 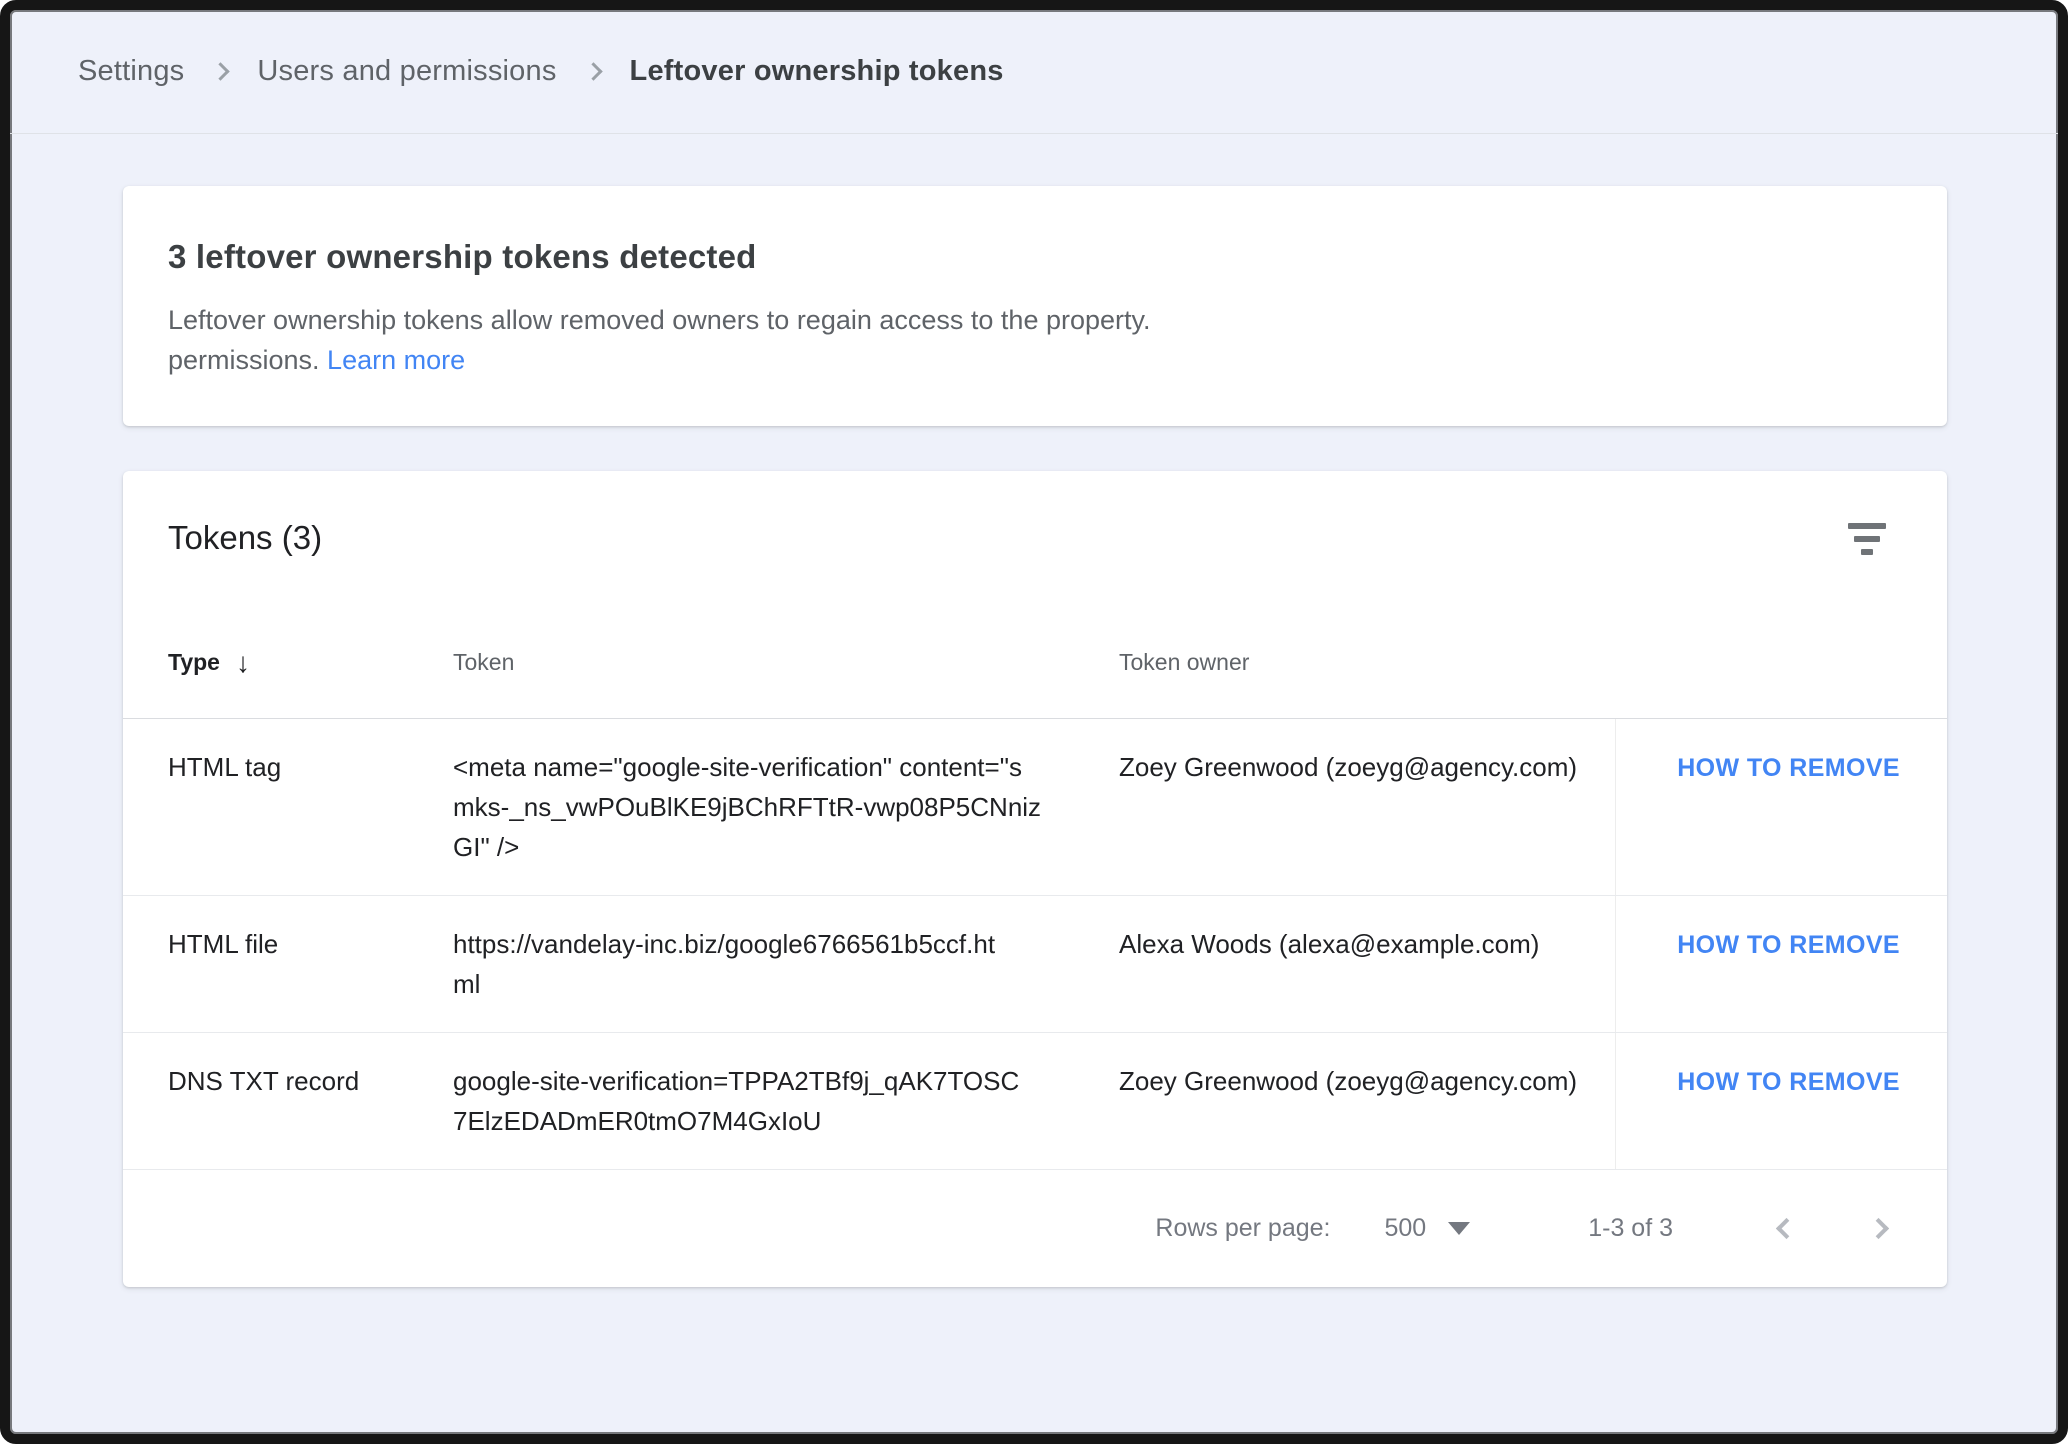 I want to click on chevron-right-icon, so click(x=1878, y=1228).